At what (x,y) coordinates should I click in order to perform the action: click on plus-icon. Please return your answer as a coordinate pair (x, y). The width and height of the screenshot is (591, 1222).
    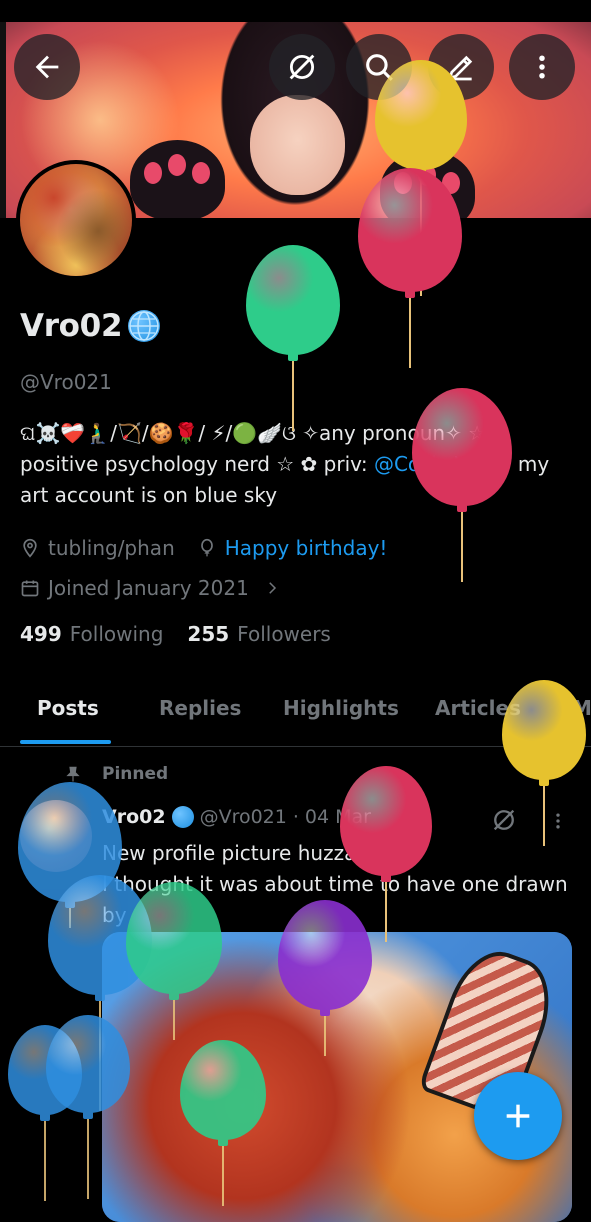
    Looking at the image, I should click on (518, 1116).